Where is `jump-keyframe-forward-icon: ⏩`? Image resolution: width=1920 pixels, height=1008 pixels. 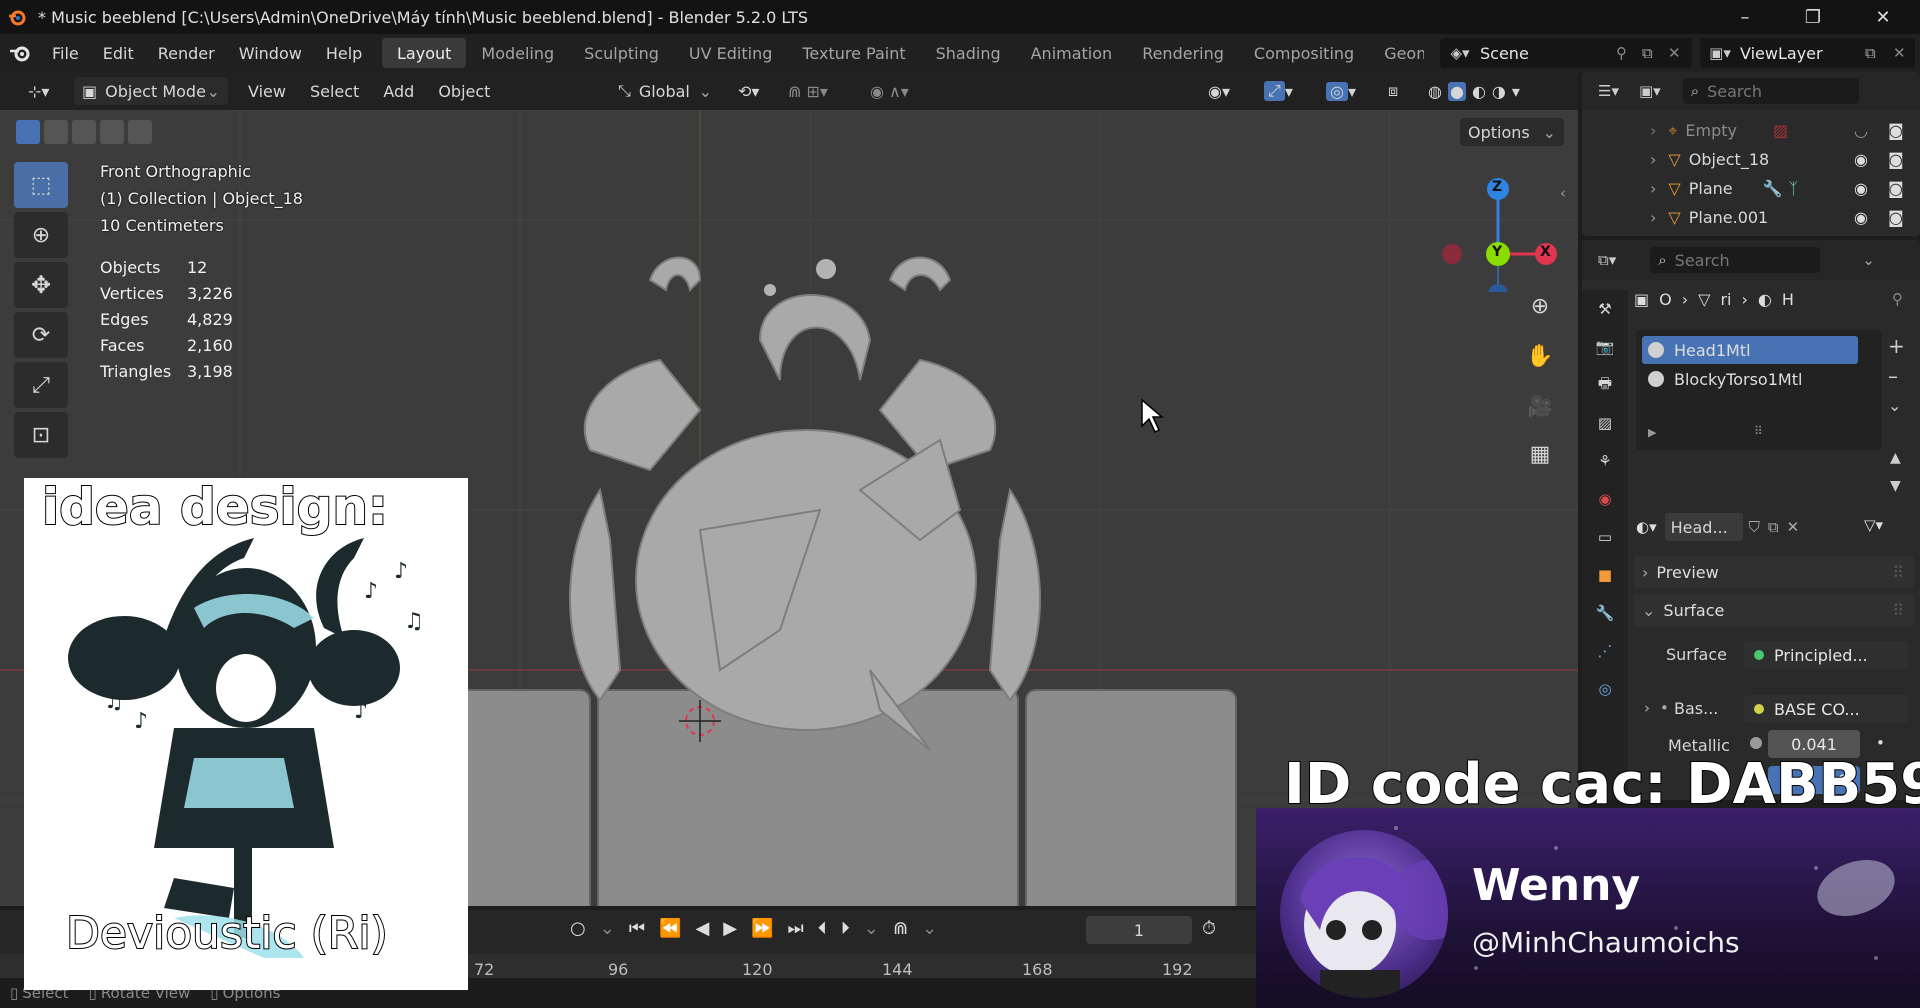
jump-keyframe-forward-icon: ⏩ is located at coordinates (762, 928).